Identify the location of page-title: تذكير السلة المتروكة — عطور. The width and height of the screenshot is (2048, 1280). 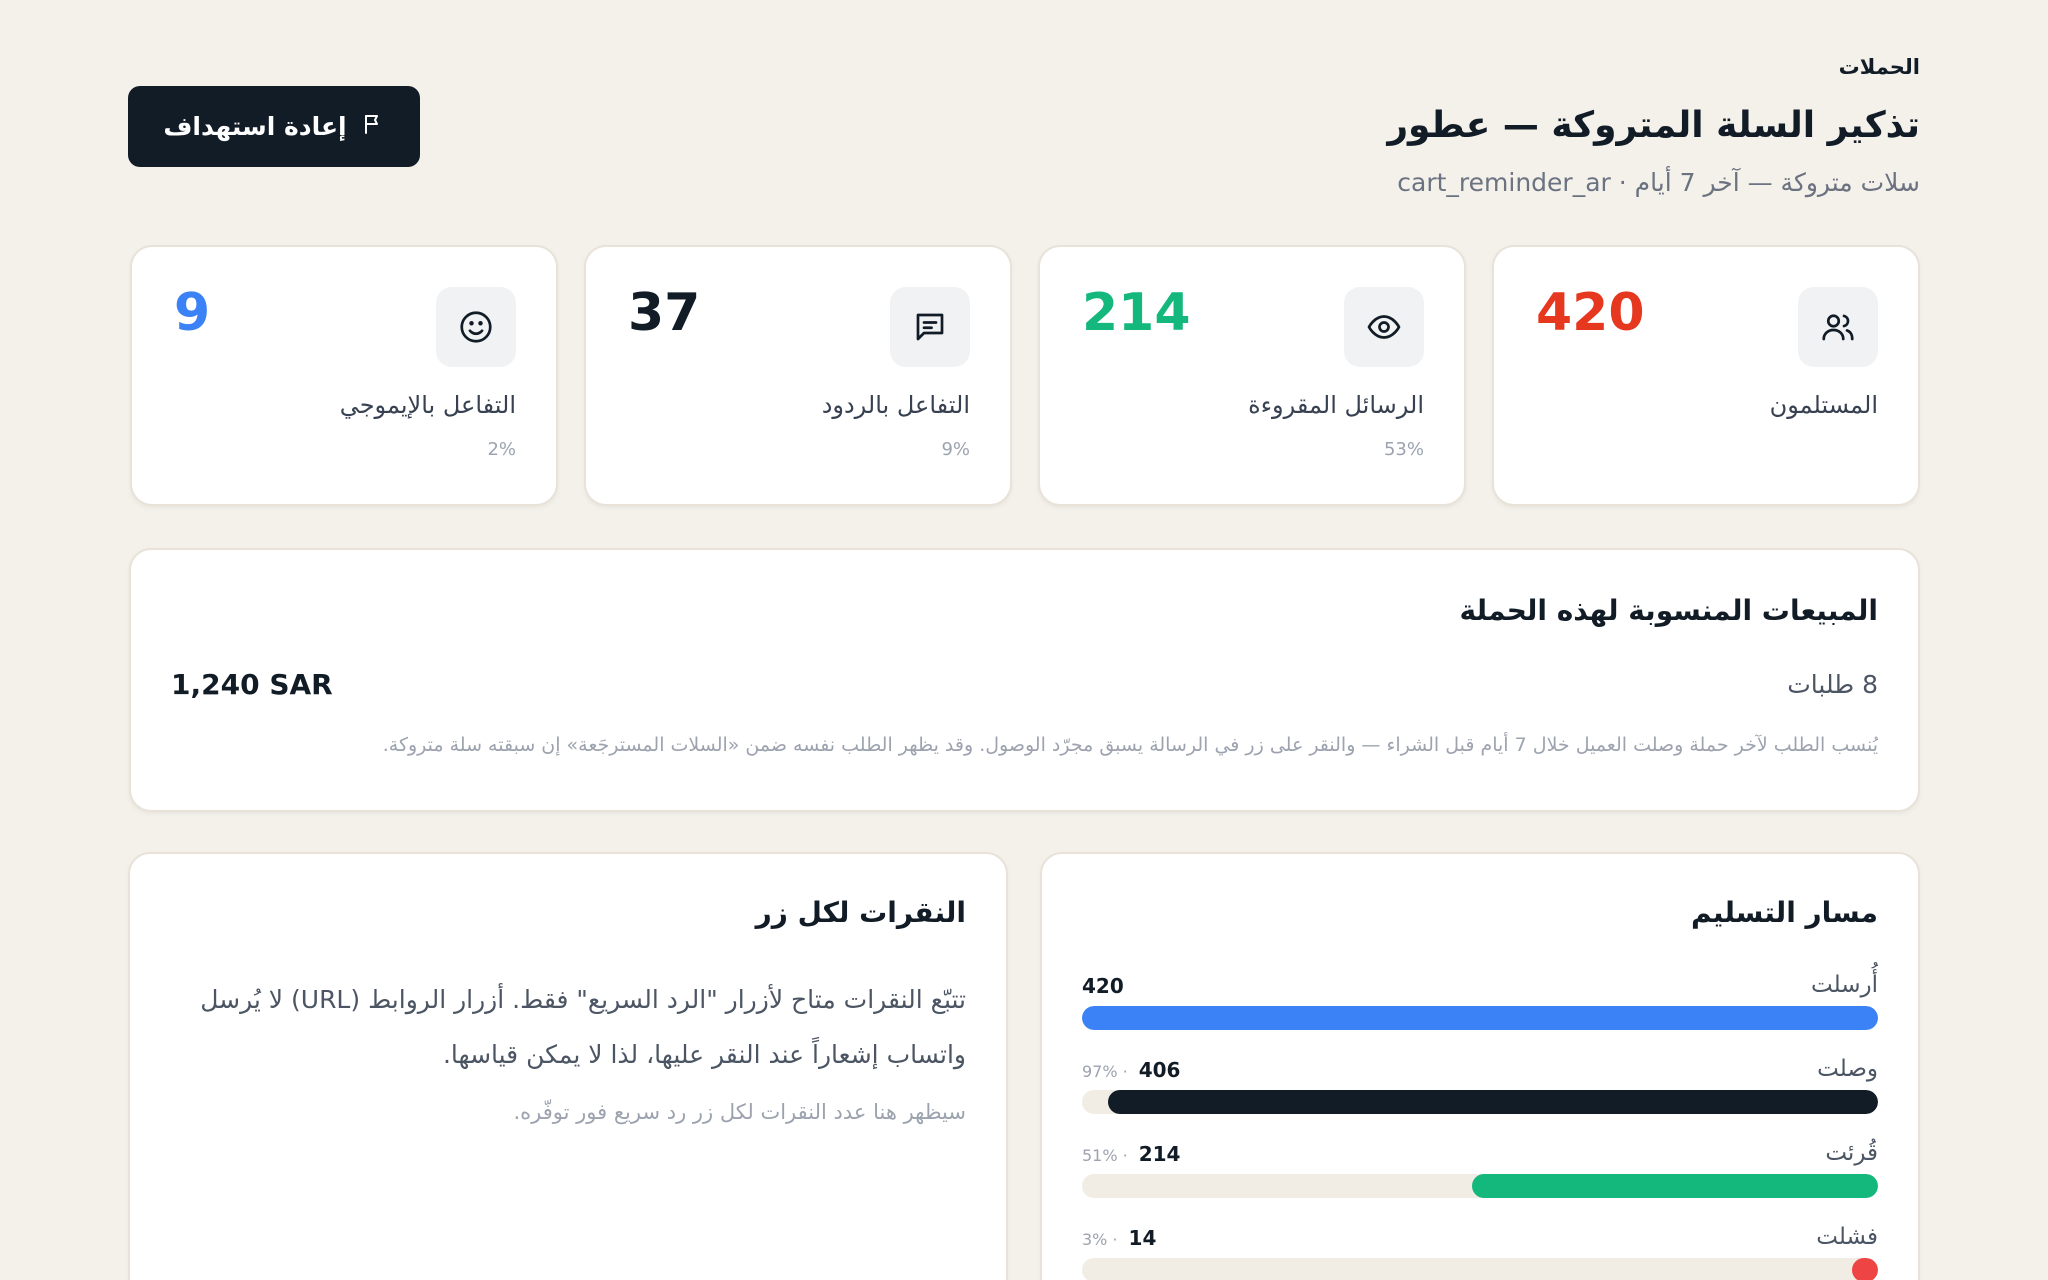
(1653, 125).